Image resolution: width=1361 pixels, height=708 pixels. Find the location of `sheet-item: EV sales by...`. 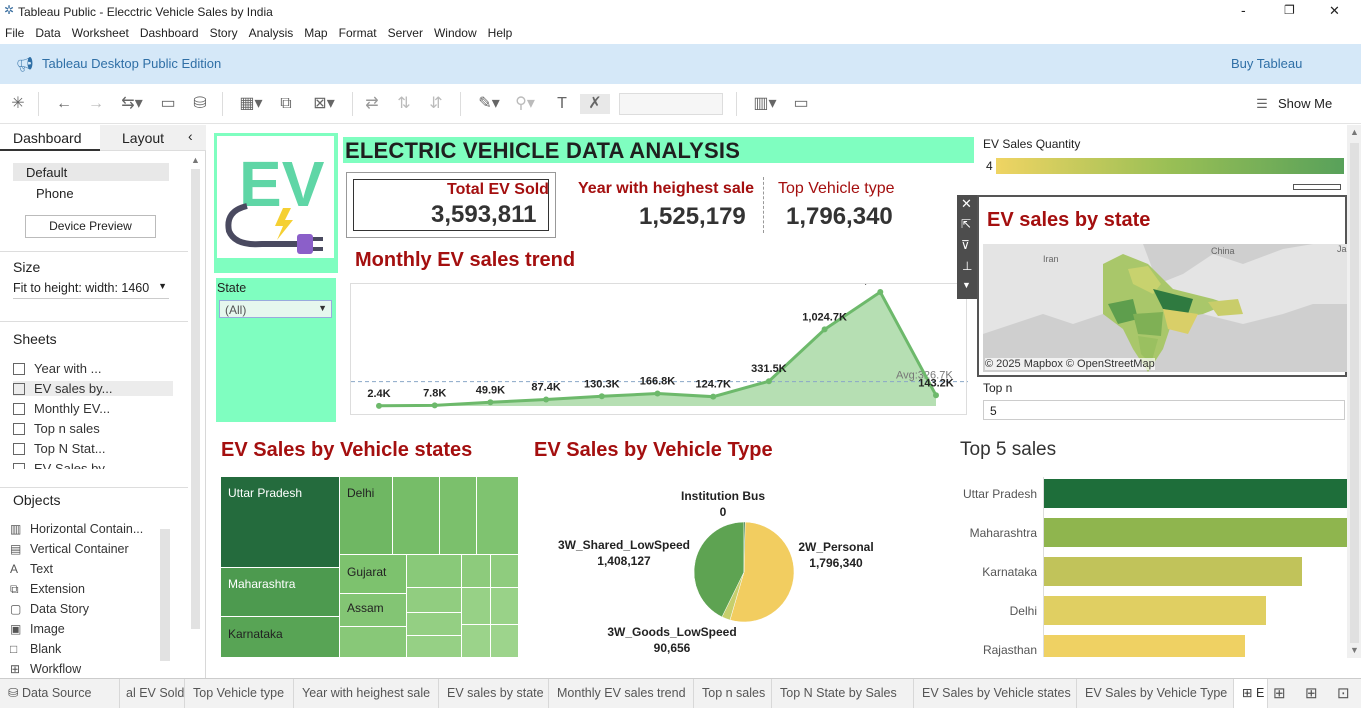

sheet-item: EV sales by... is located at coordinates (93, 388).